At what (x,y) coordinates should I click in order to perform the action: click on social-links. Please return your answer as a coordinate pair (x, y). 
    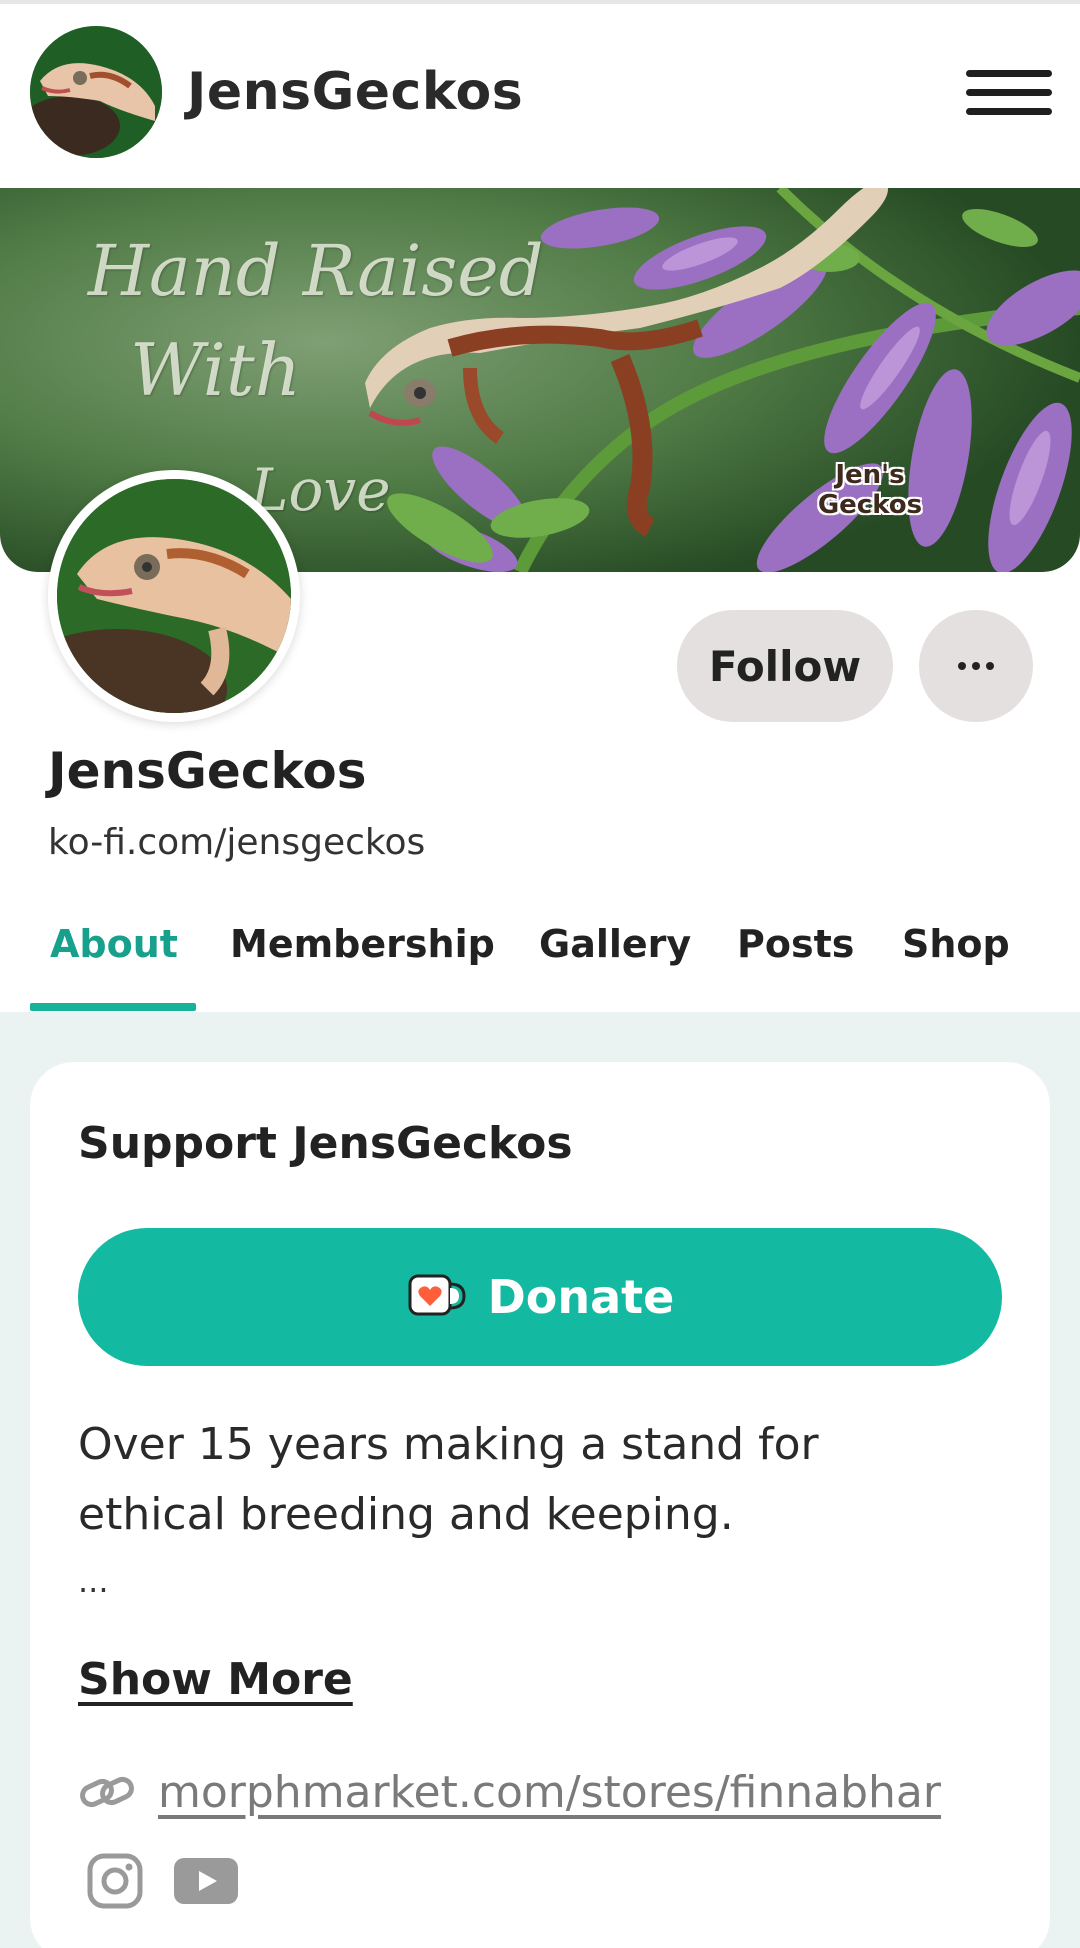
    Looking at the image, I should click on (177, 1883).